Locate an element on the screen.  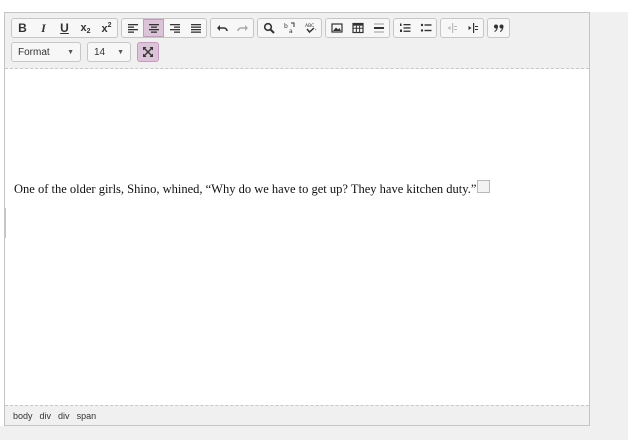
superscript-icon: x2 is located at coordinates (106, 28).